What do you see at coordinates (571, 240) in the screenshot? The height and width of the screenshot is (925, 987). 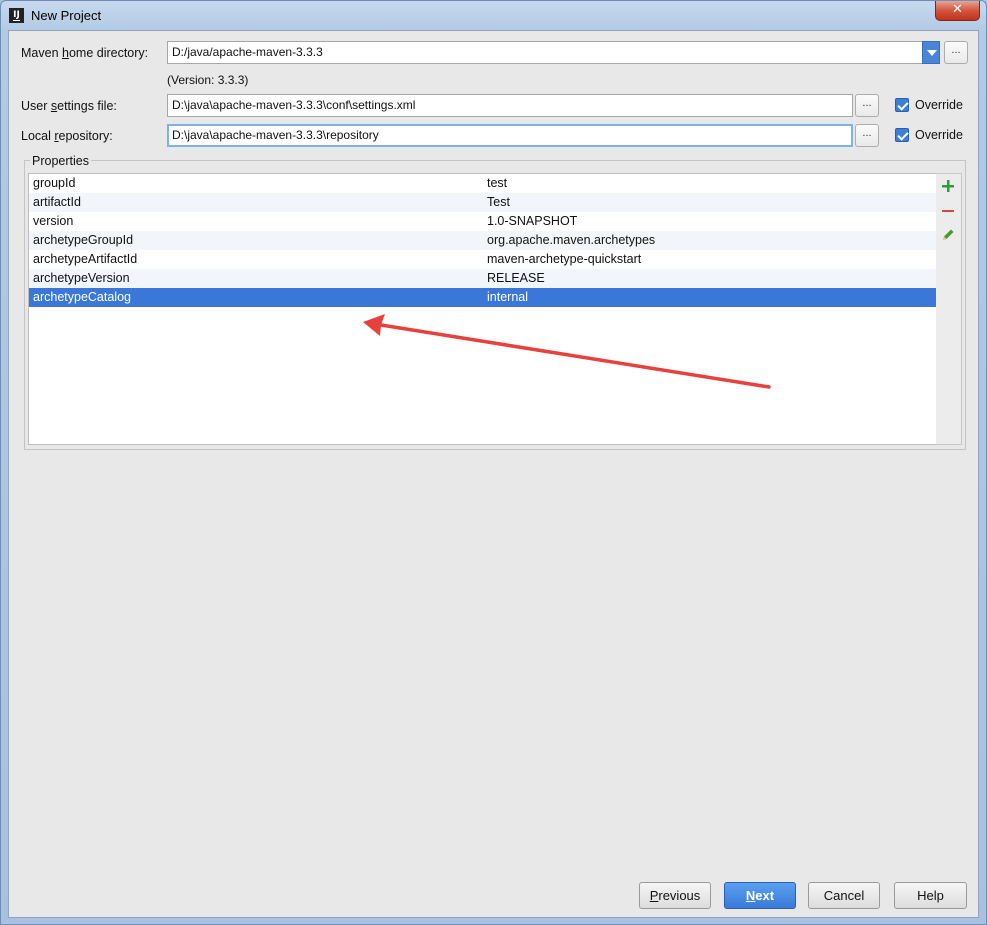 I see `property-value: org.apache.maven.archetypes` at bounding box center [571, 240].